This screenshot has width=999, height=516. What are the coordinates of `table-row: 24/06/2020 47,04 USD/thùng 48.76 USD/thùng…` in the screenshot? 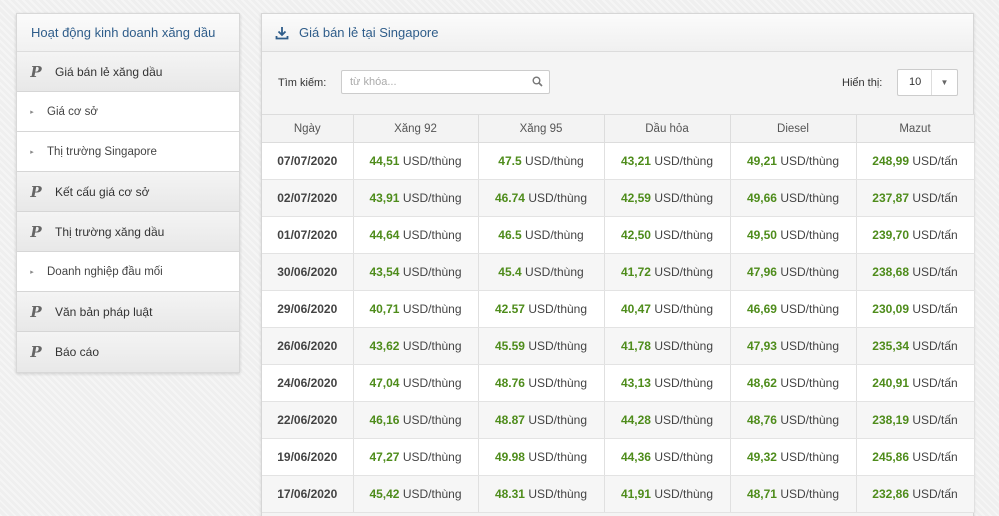 It's located at (618, 383).